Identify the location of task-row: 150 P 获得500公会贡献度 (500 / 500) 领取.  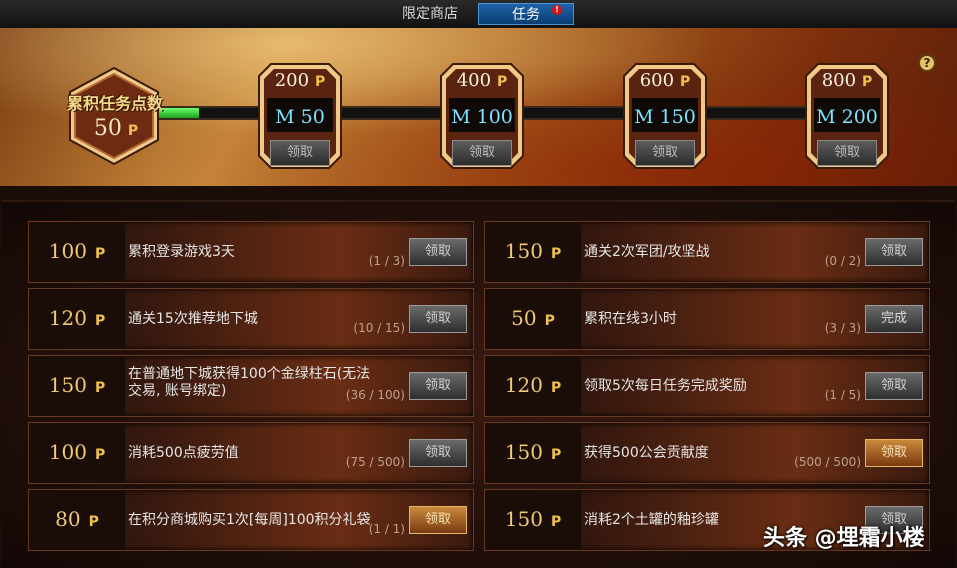
(707, 453).